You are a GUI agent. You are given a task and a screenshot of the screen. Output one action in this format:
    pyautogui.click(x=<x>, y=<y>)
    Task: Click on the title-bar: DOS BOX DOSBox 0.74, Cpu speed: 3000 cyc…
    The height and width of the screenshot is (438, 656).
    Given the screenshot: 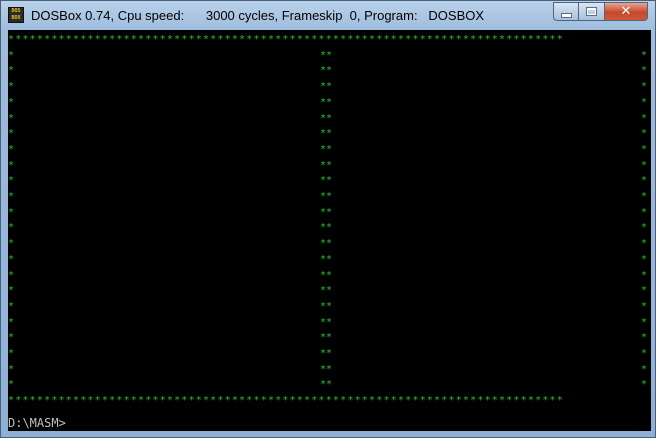 What is the action you would take?
    pyautogui.click(x=328, y=16)
    